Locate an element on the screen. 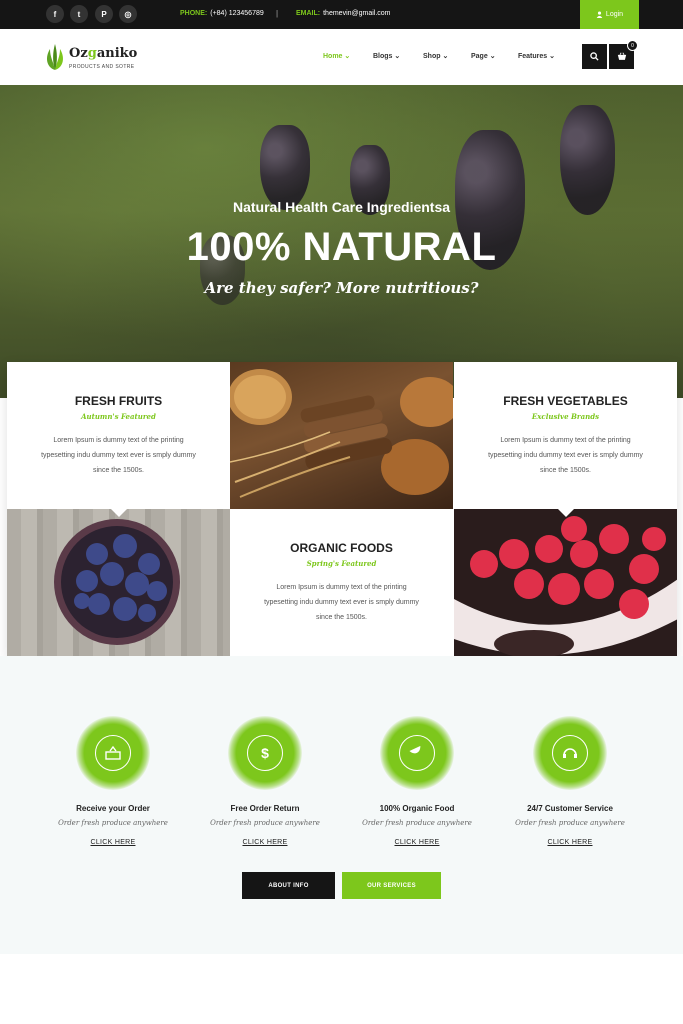  our-services-button: OUR SERVICES is located at coordinates (391, 885).